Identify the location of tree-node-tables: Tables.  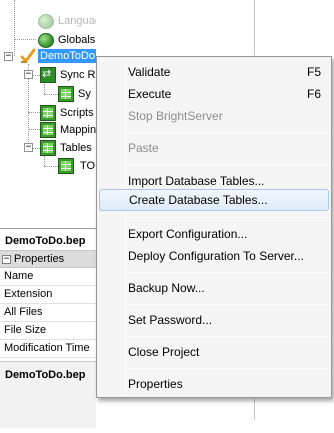
(66, 148).